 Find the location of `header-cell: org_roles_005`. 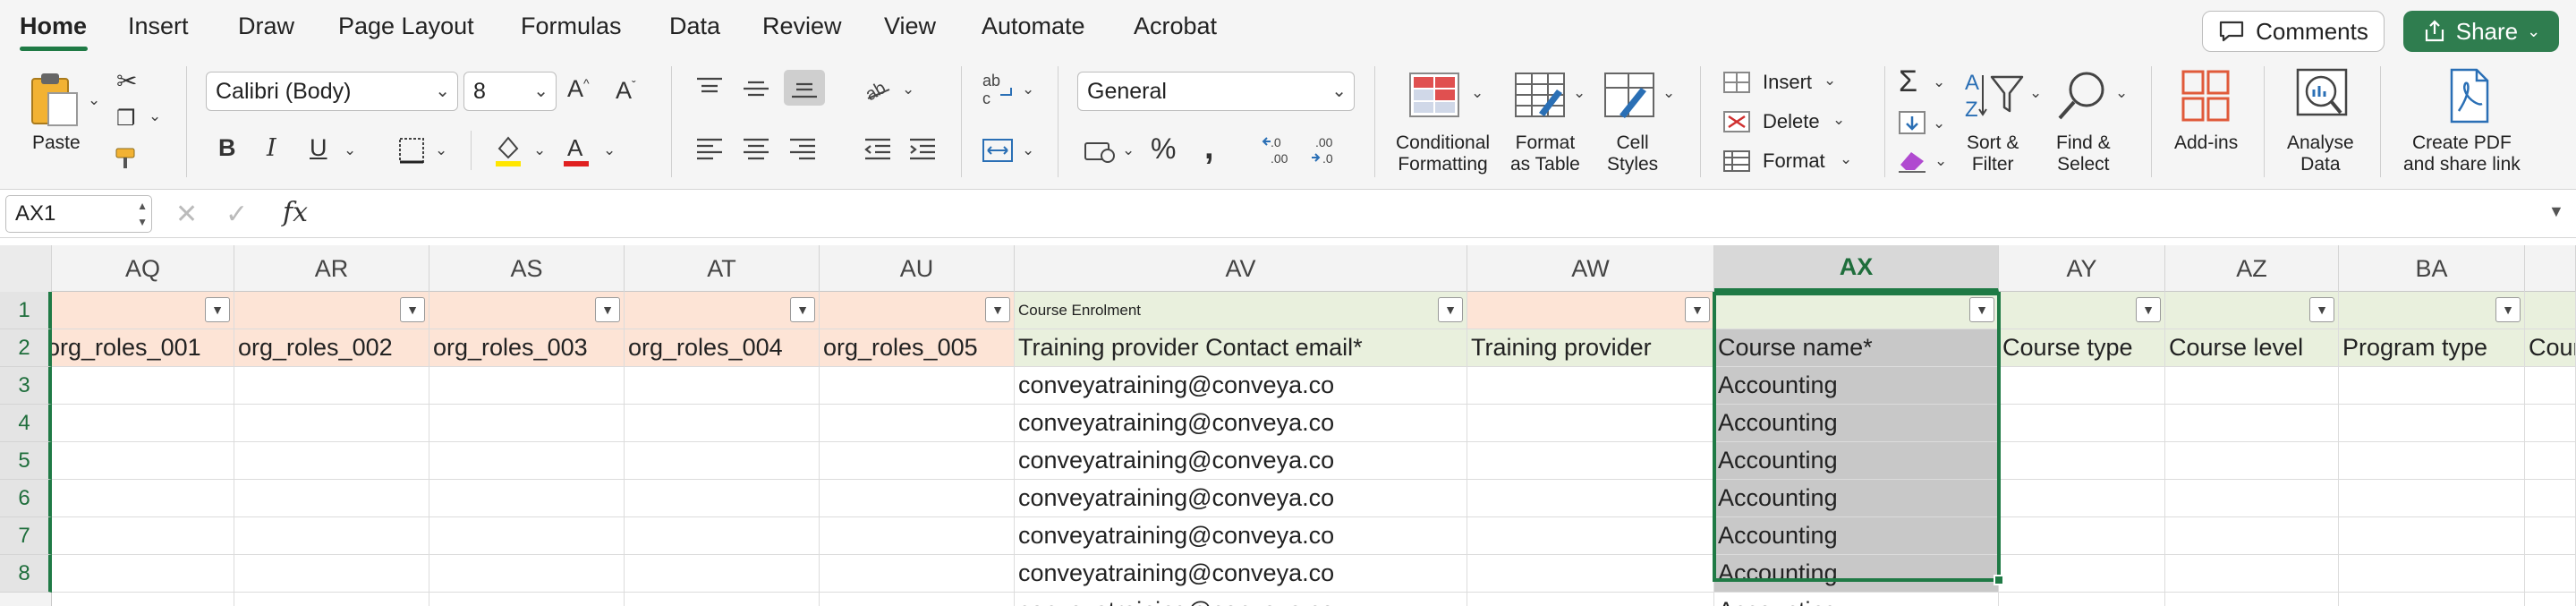

header-cell: org_roles_005 is located at coordinates (917, 348).